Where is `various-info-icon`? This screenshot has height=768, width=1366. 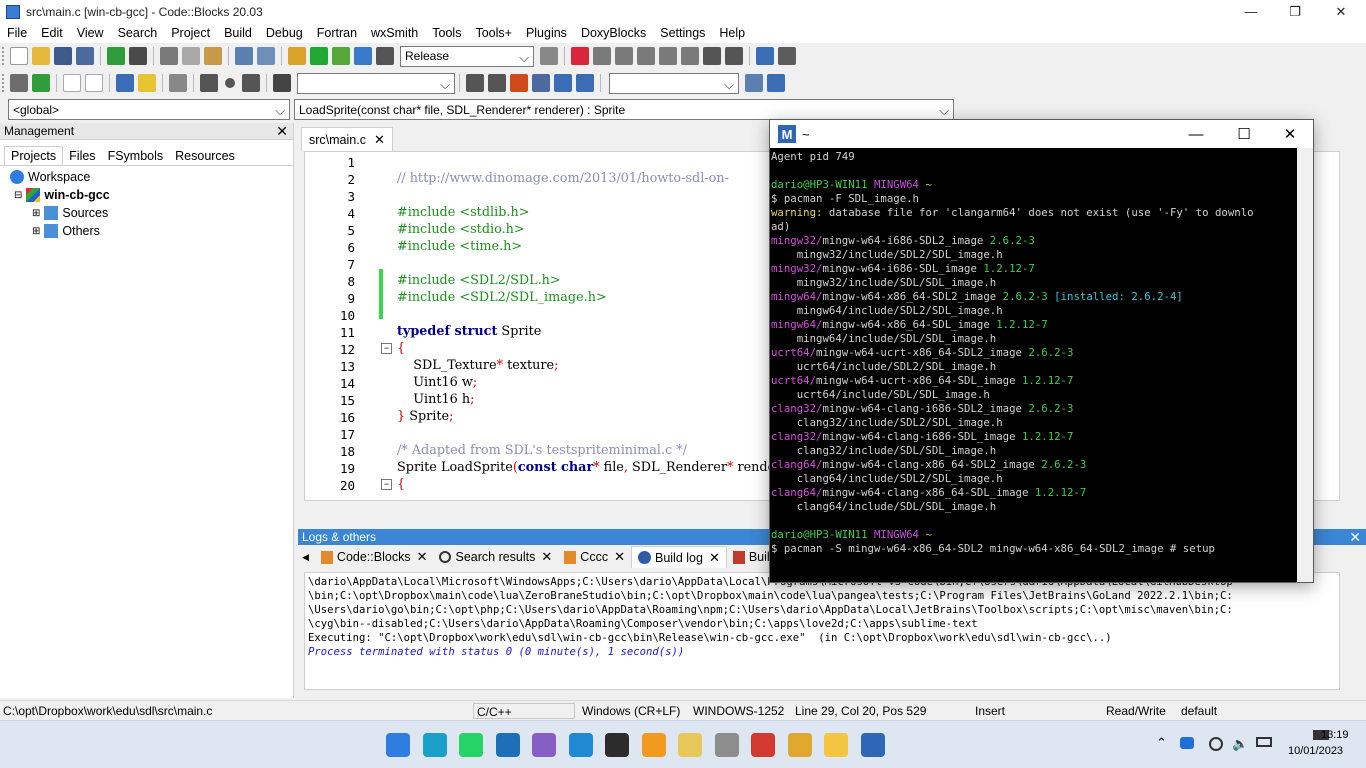 various-info-icon is located at coordinates (787, 56).